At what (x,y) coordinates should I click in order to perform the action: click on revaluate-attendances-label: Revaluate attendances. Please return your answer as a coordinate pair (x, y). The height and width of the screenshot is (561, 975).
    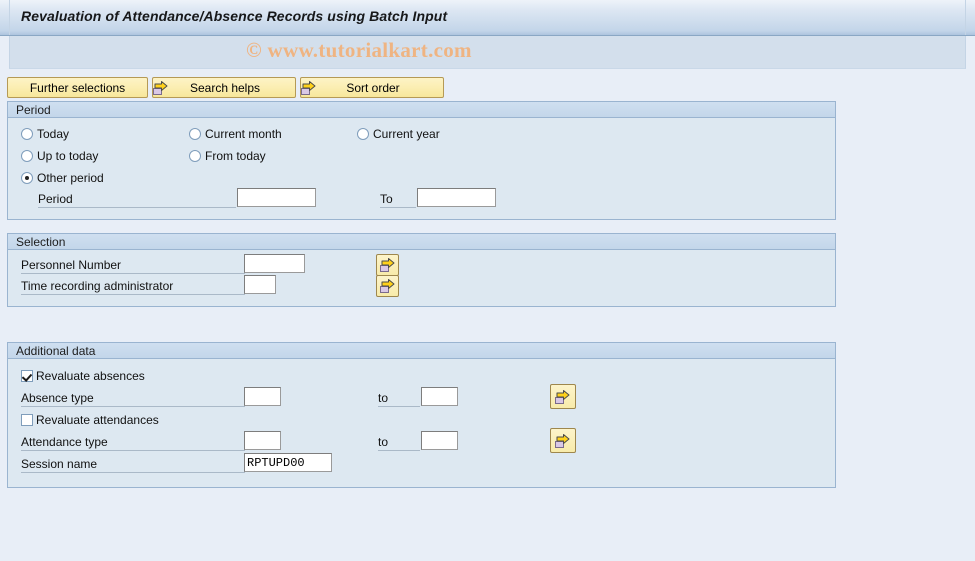
    Looking at the image, I should click on (97, 420).